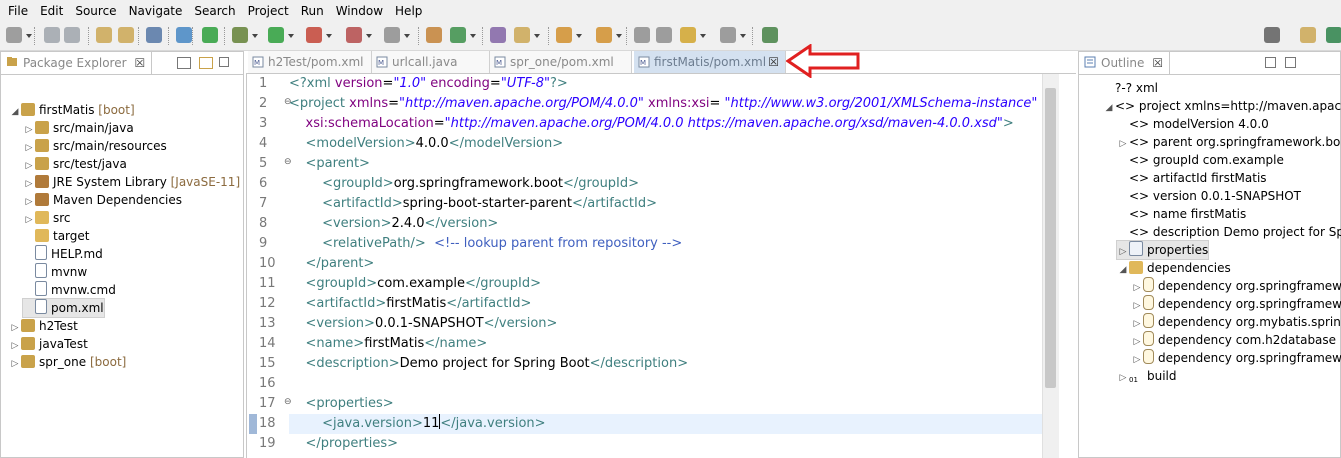 This screenshot has width=1341, height=458. What do you see at coordinates (1181, 214) in the screenshot?
I see `outline-item: <> name firstMatis` at bounding box center [1181, 214].